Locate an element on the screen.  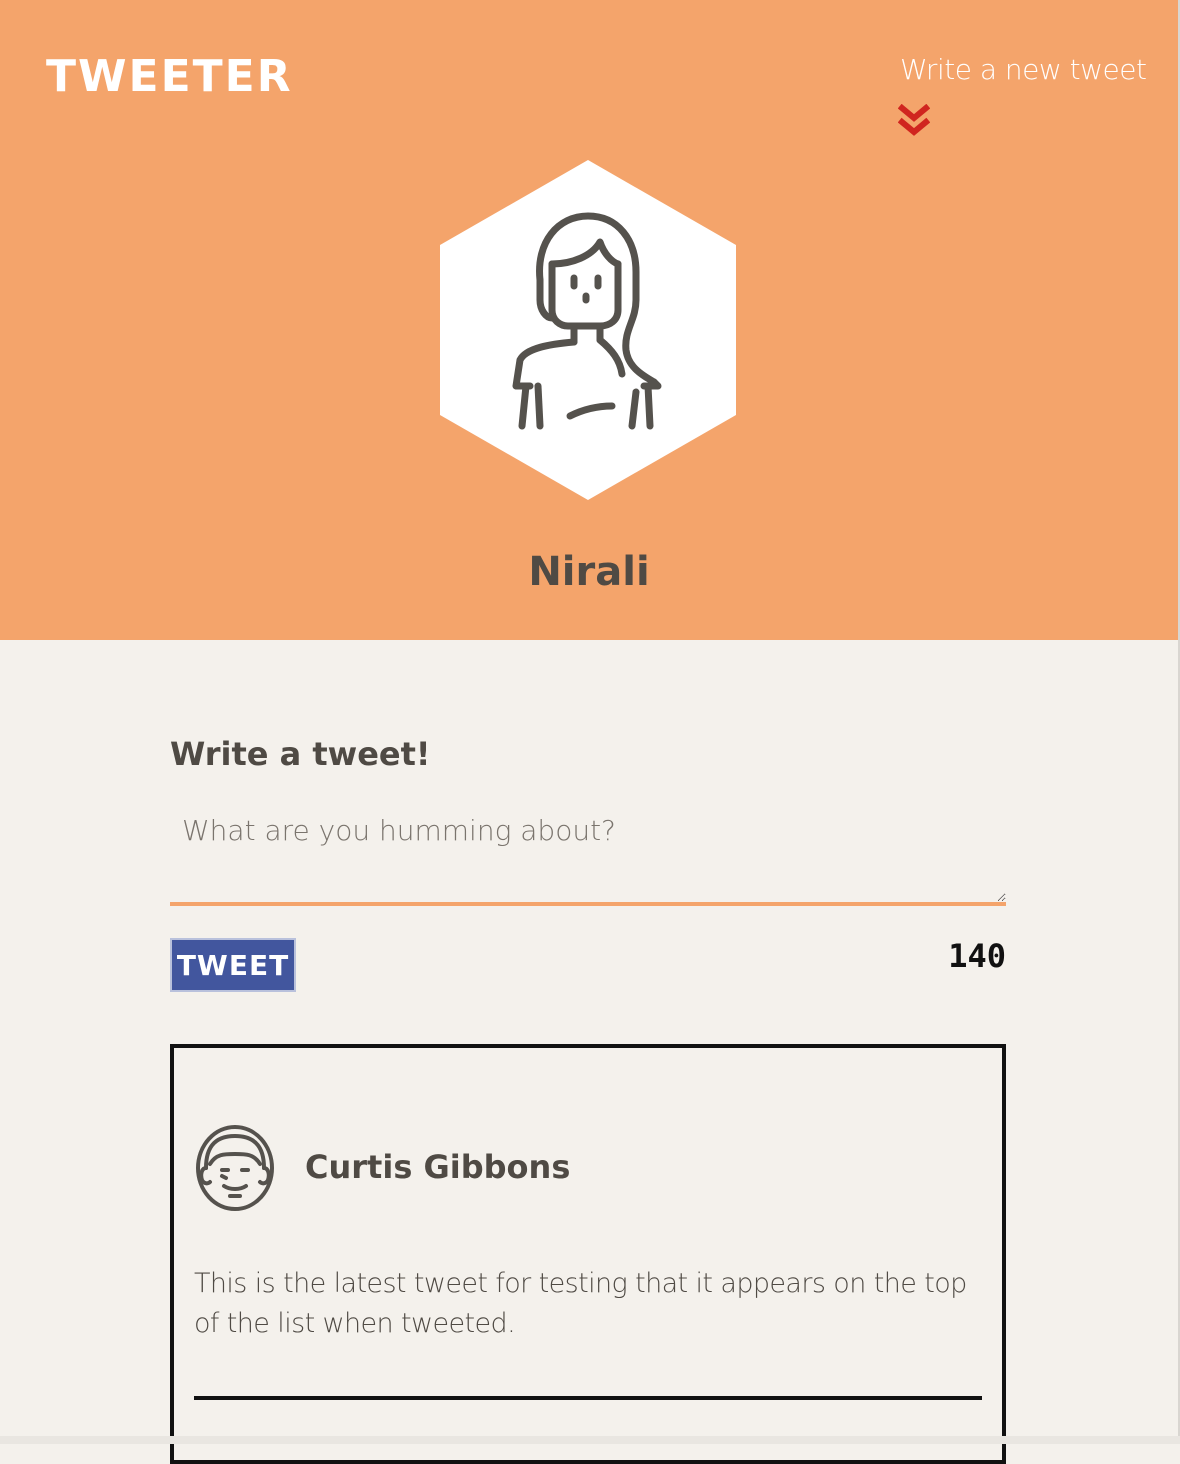
page-bottom-edge is located at coordinates (590, 1440).